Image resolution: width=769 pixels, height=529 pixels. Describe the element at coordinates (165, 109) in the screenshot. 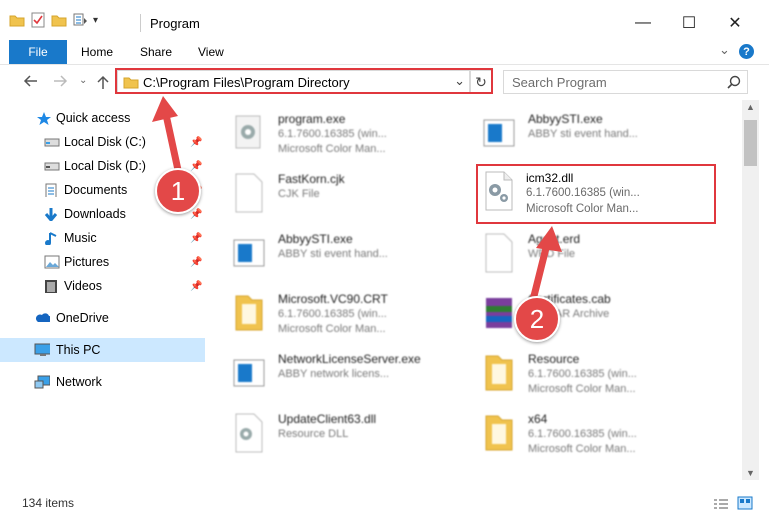

I see `arrowhead-1-icon` at that location.